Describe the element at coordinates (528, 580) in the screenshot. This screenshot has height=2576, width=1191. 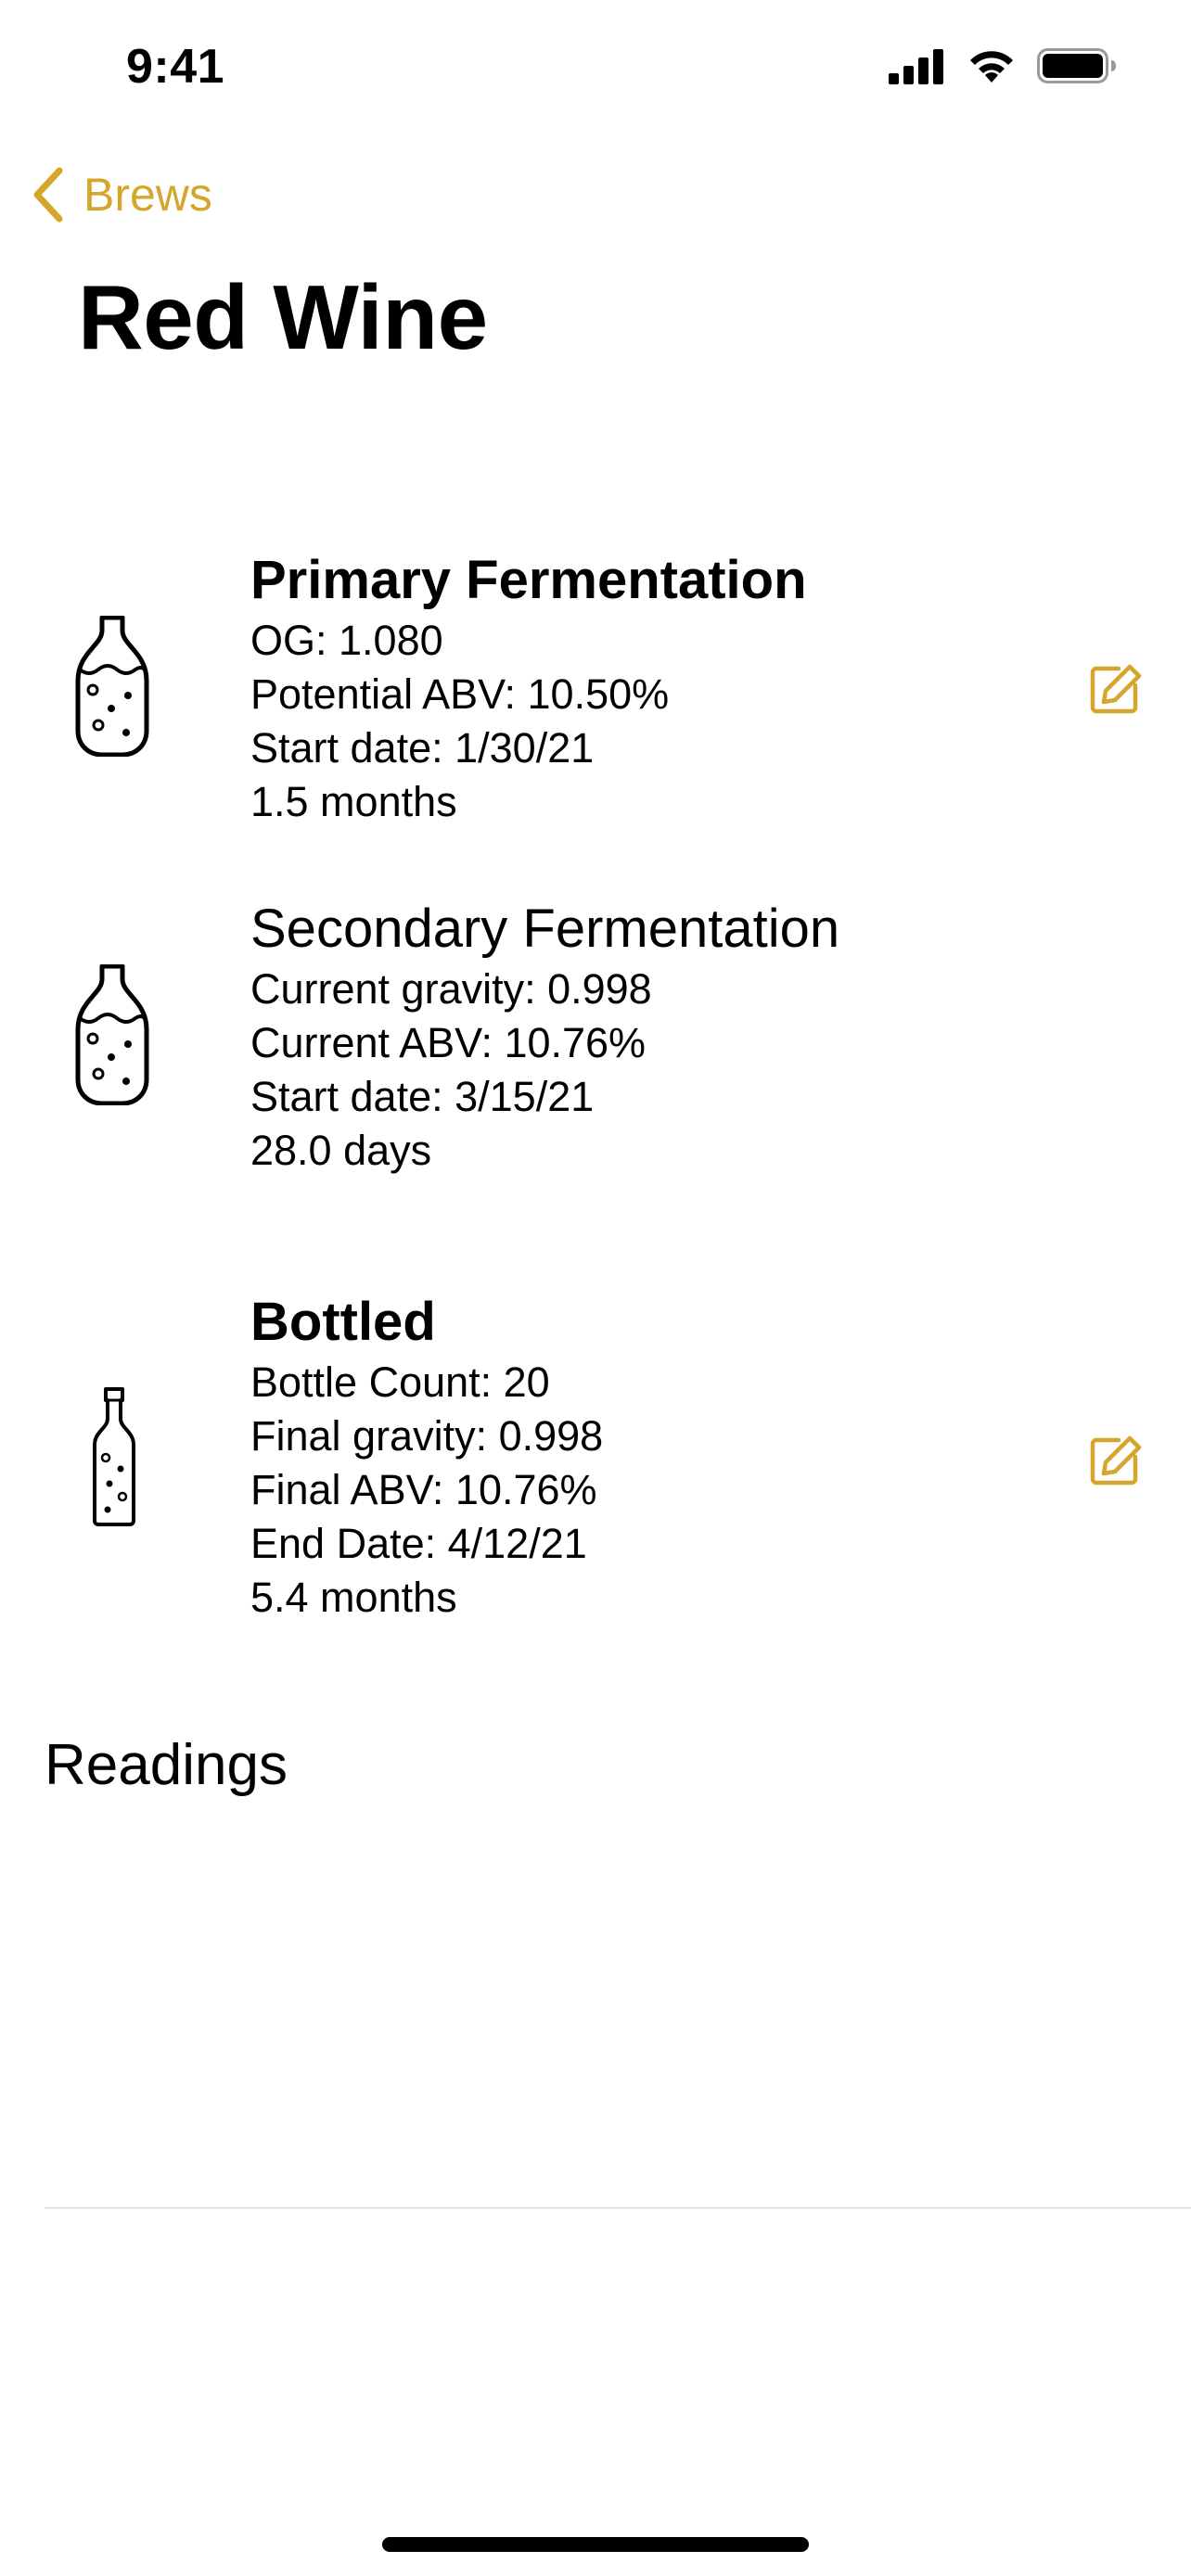
I see `stage-title: Primary Fermentation` at that location.